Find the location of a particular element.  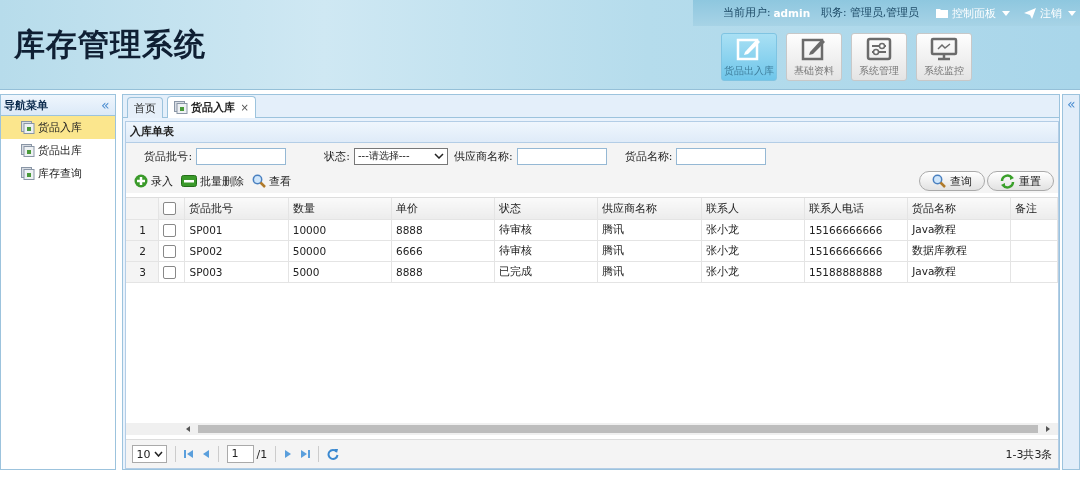

app-title: 库存管理系统 is located at coordinates (110, 44).